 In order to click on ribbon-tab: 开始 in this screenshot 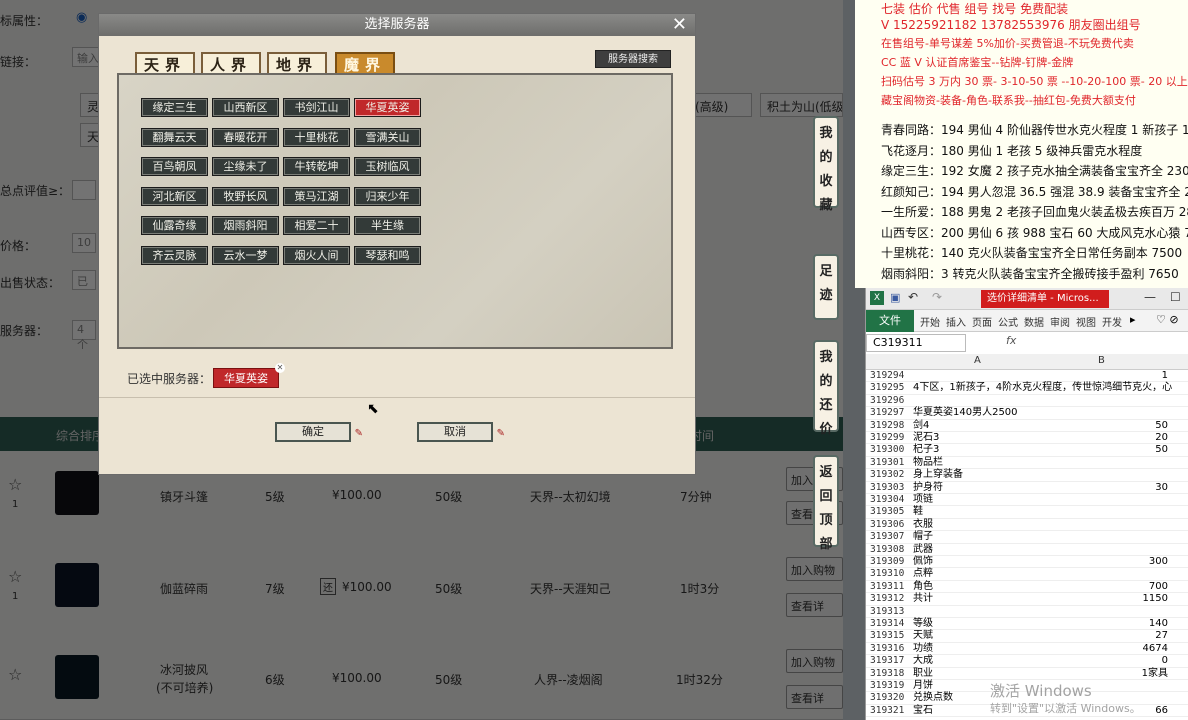, I will do `click(930, 321)`.